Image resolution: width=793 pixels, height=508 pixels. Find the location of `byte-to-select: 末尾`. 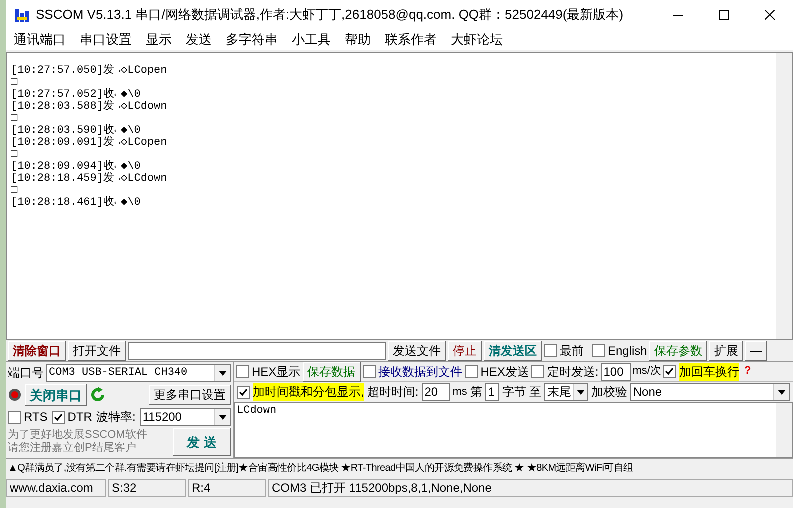

byte-to-select: 末尾 is located at coordinates (566, 392).